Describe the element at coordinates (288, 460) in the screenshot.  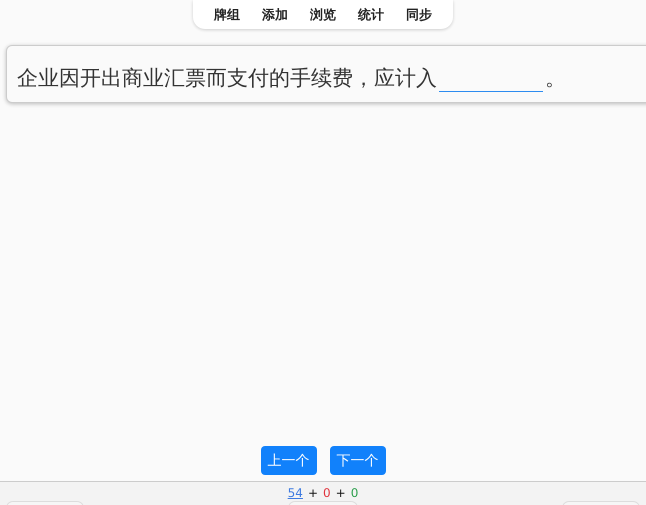
I see `nav-button: 上一个` at that location.